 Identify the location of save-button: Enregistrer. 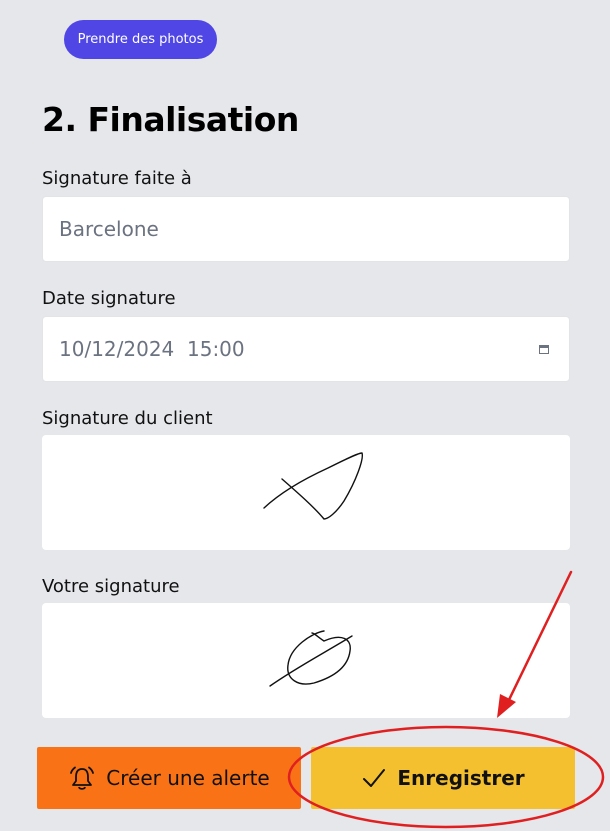
(443, 778).